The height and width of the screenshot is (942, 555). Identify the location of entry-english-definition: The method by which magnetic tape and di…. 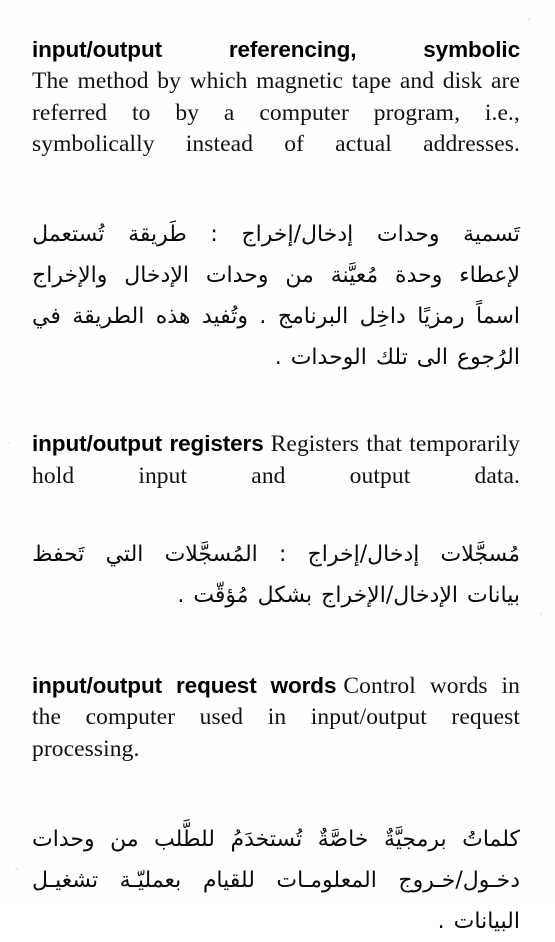
(276, 112).